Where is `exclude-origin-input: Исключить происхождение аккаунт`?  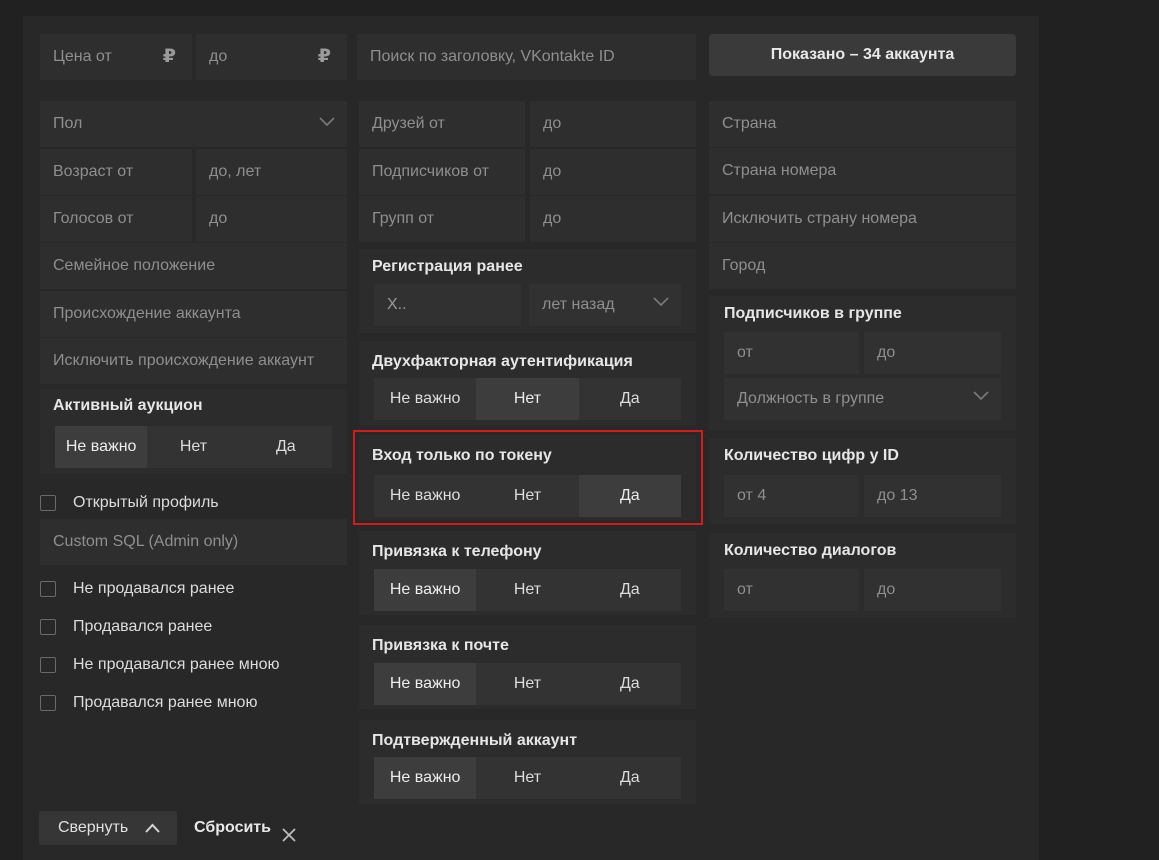
exclude-origin-input: Исключить происхождение аккаунт is located at coordinates (193, 361).